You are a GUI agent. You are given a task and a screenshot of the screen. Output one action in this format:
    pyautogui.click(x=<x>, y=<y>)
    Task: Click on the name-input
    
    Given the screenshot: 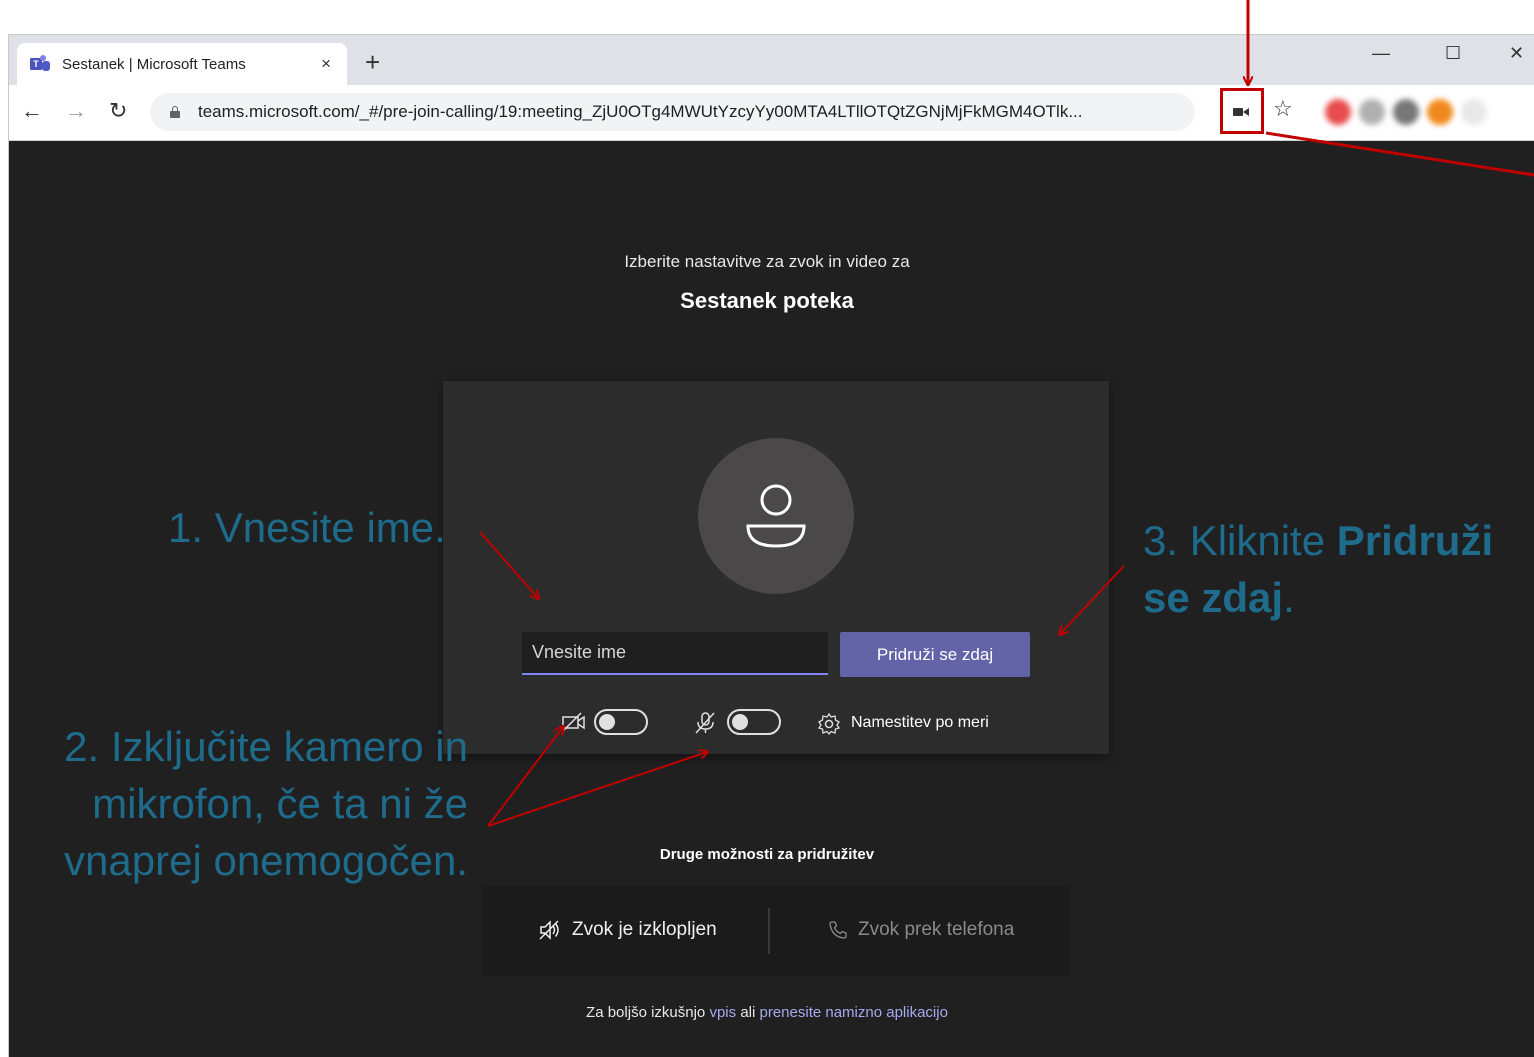 What is the action you would take?
    pyautogui.click(x=675, y=653)
    